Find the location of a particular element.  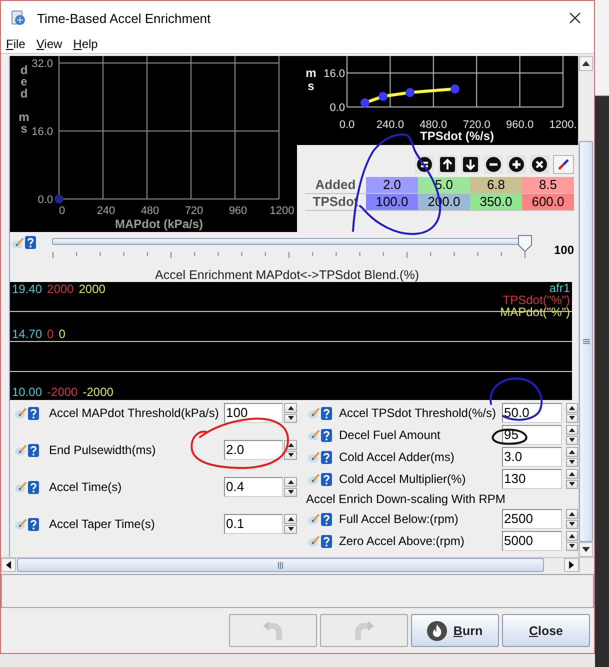

horizontal-scrollbar is located at coordinates (297, 564).